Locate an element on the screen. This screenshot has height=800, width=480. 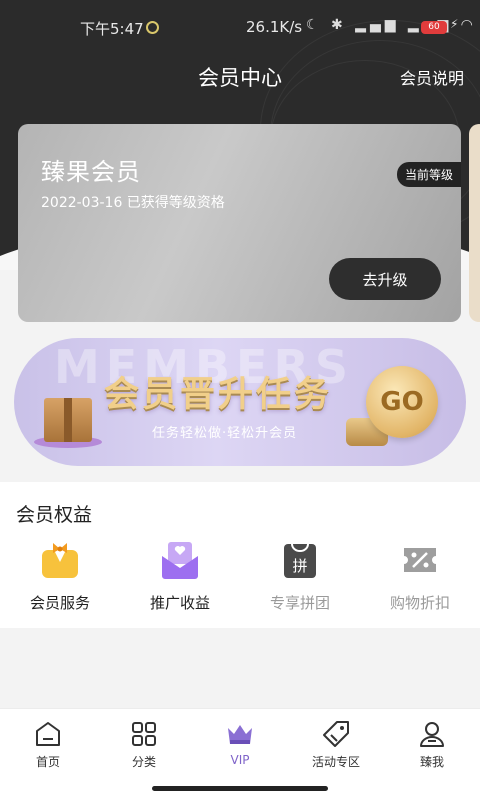
profile-icon is located at coordinates (432, 734).